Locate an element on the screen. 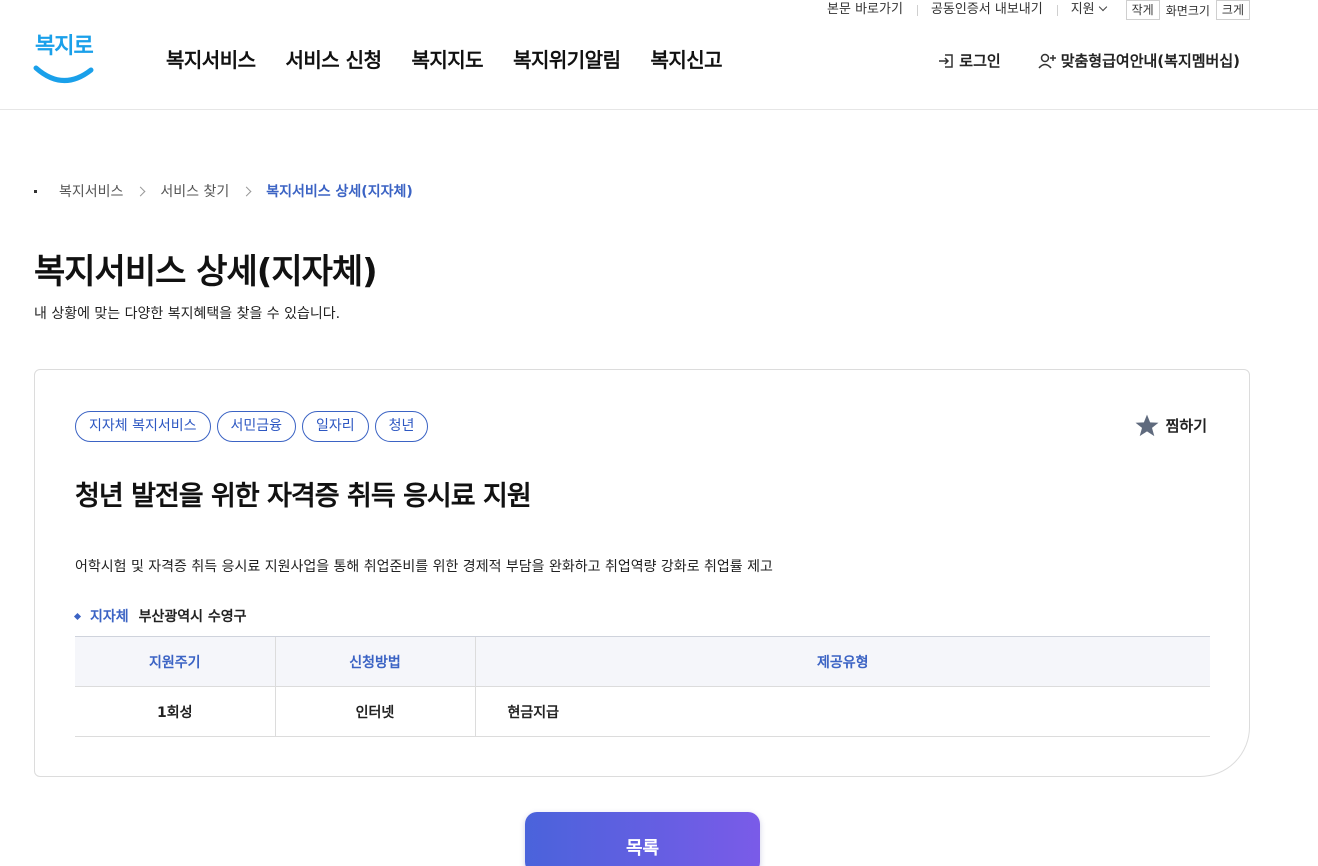 The height and width of the screenshot is (866, 1318). table-row: 1회성 인터넷 현금지급 is located at coordinates (642, 711).